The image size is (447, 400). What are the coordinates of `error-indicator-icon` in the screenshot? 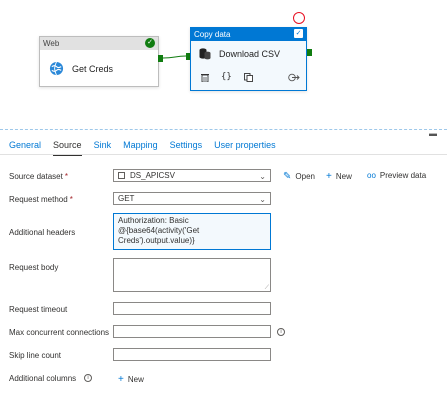 It's located at (299, 18).